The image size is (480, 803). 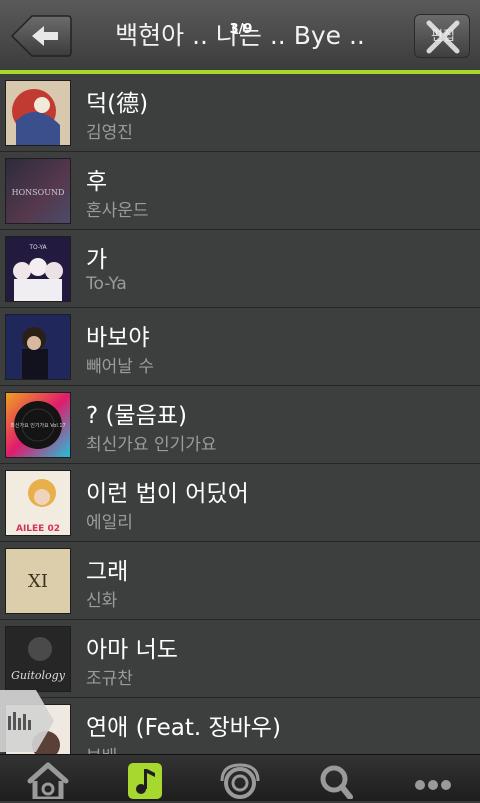 I want to click on bottom-tab-bar, so click(x=240, y=778).